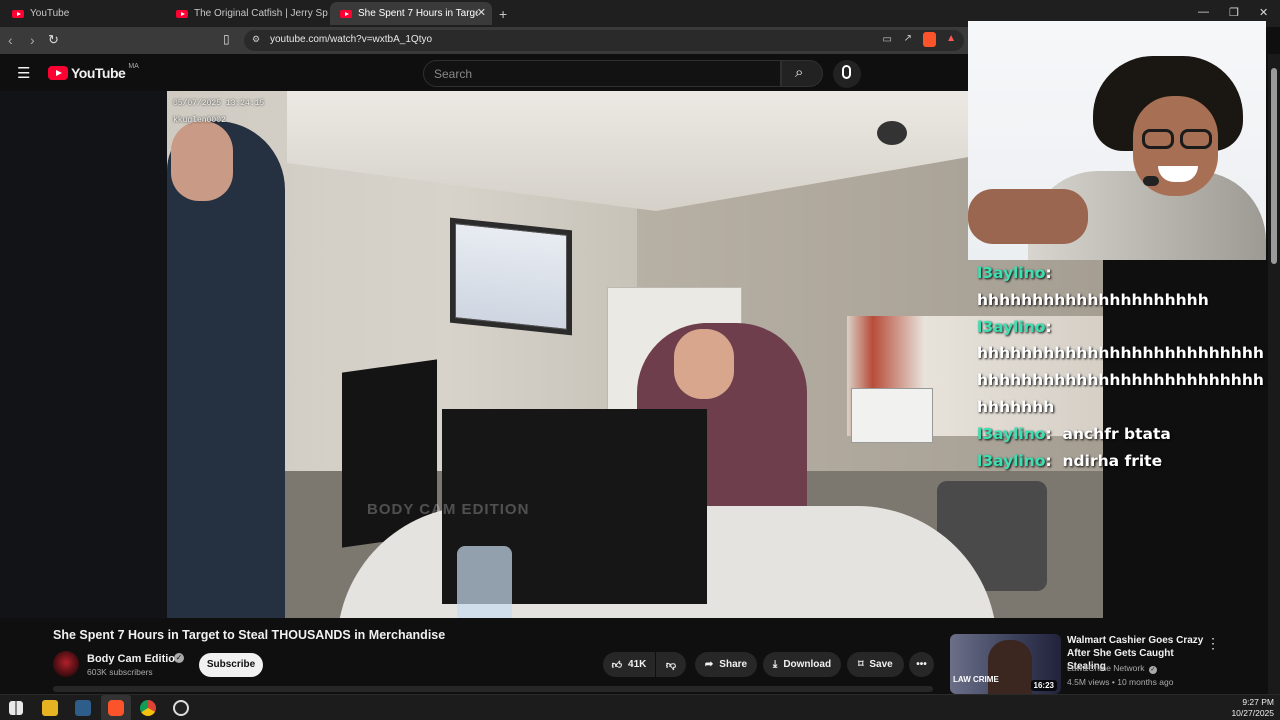 The image size is (1280, 720). Describe the element at coordinates (98, 73) in the screenshot. I see `youtube-logo-text: YouTube` at that location.